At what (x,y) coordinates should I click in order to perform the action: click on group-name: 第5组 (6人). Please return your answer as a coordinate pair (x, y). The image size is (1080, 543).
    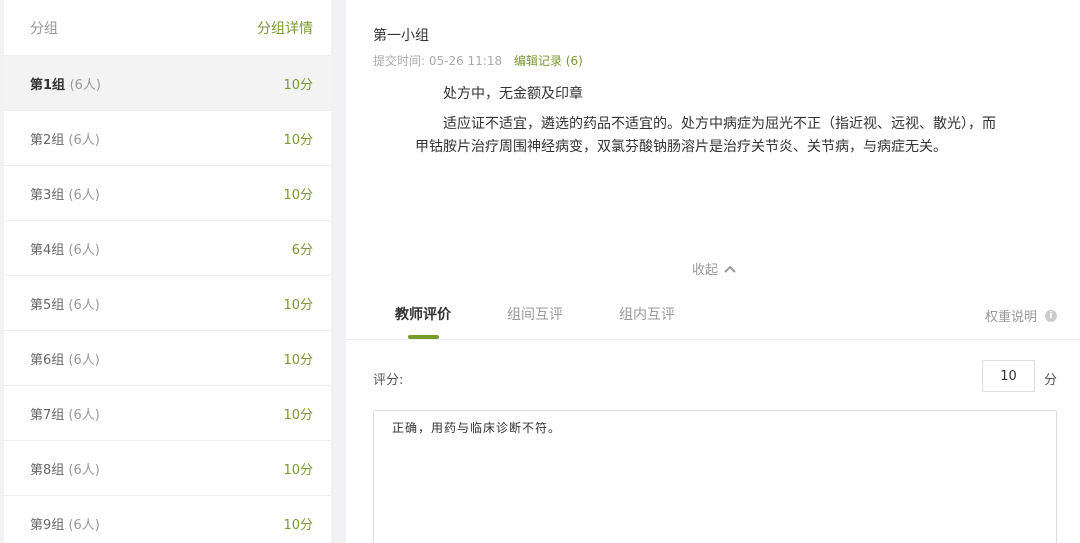
    Looking at the image, I should click on (65, 303).